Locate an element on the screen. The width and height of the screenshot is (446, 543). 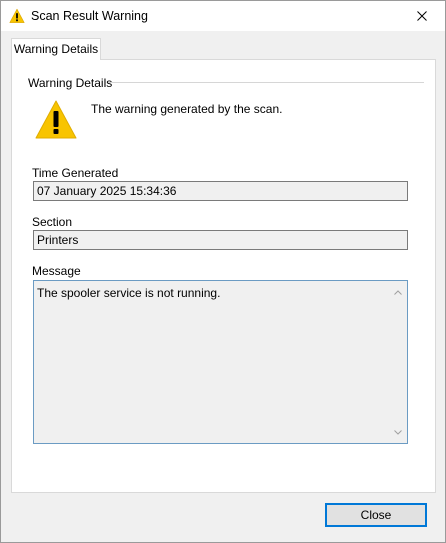
scroll-up-button is located at coordinates (398, 292).